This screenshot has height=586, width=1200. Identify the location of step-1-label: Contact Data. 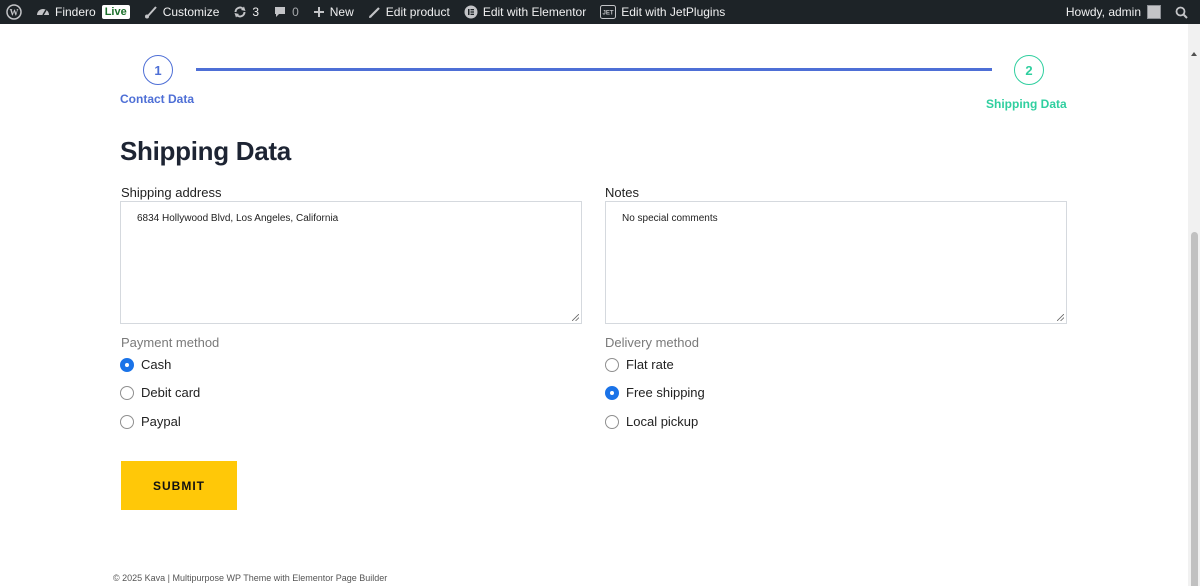
(157, 99).